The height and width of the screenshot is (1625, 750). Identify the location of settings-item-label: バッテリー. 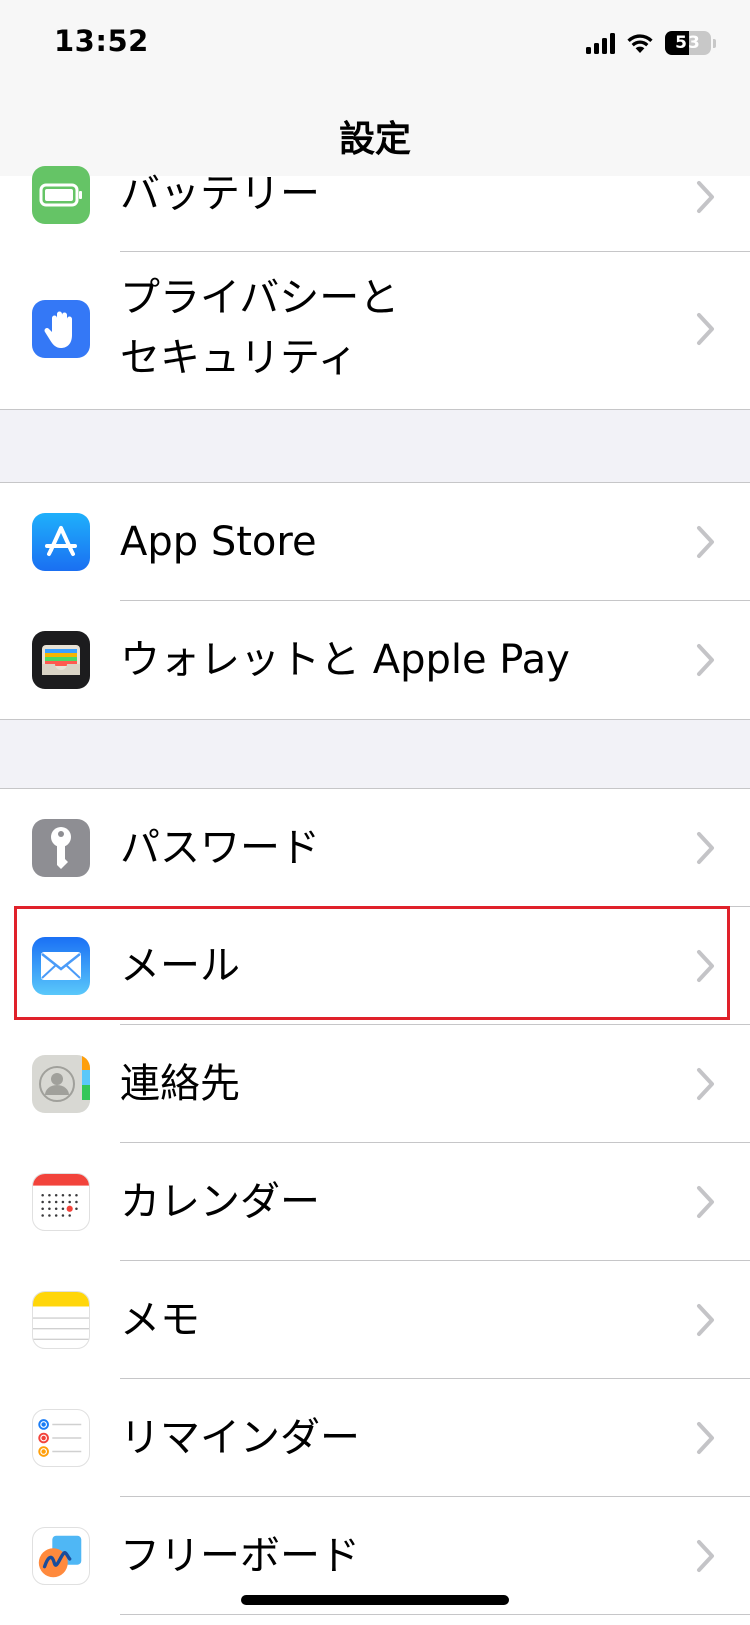
(220, 194).